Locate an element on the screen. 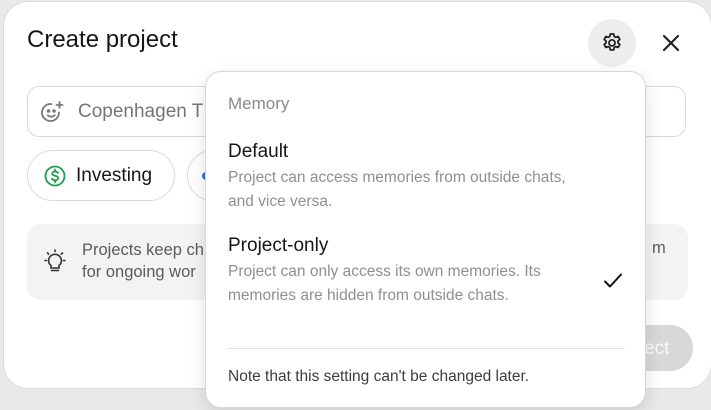  info-text-tail: m is located at coordinates (659, 248).